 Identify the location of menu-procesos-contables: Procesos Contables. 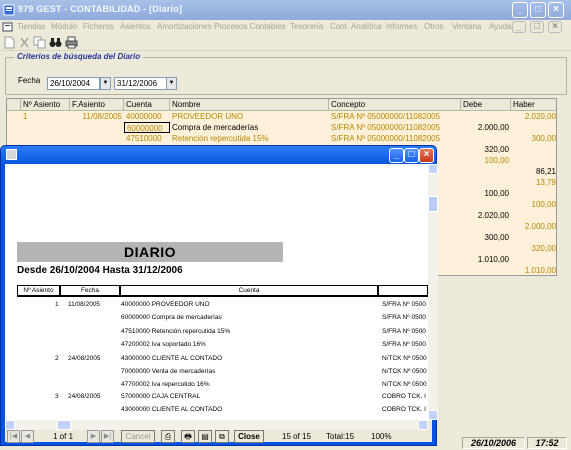
(250, 26).